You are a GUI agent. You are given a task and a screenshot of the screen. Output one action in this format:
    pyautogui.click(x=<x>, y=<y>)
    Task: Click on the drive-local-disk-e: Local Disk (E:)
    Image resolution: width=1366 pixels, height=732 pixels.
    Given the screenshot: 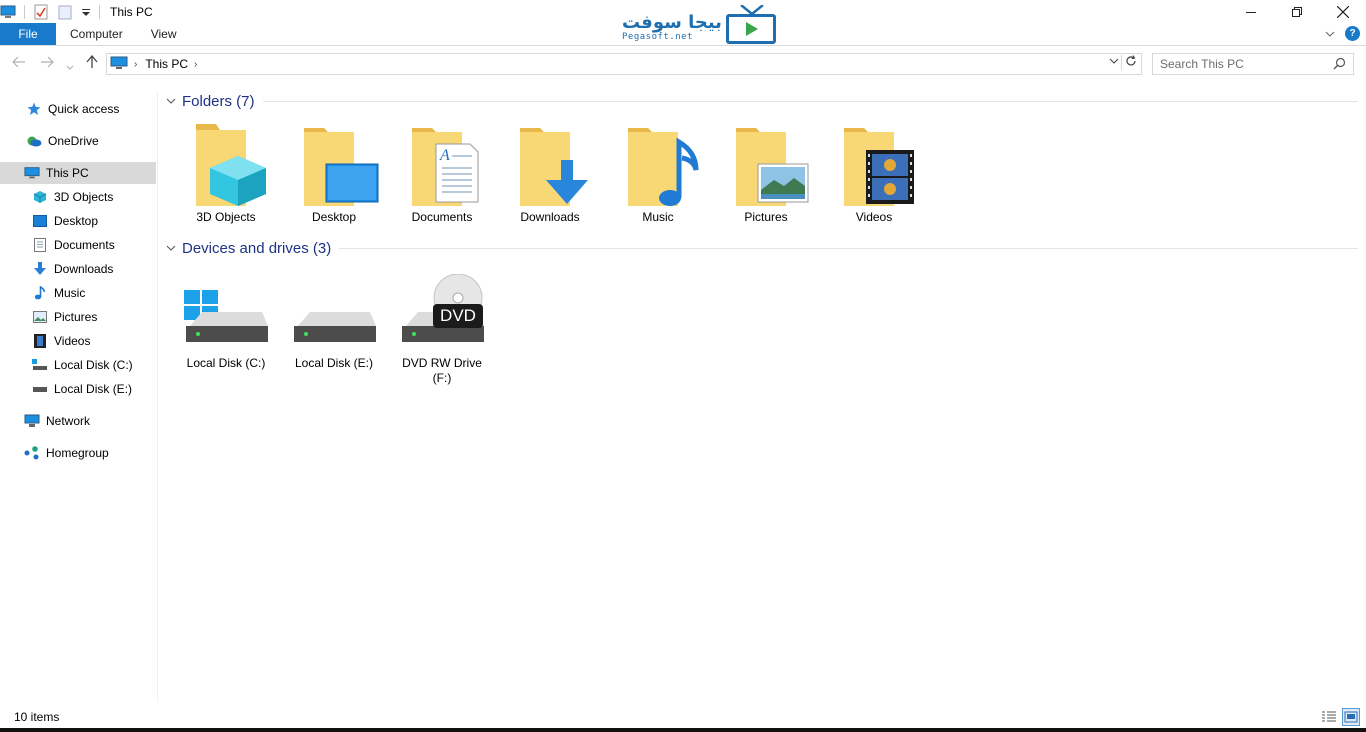 What is the action you would take?
    pyautogui.click(x=334, y=322)
    